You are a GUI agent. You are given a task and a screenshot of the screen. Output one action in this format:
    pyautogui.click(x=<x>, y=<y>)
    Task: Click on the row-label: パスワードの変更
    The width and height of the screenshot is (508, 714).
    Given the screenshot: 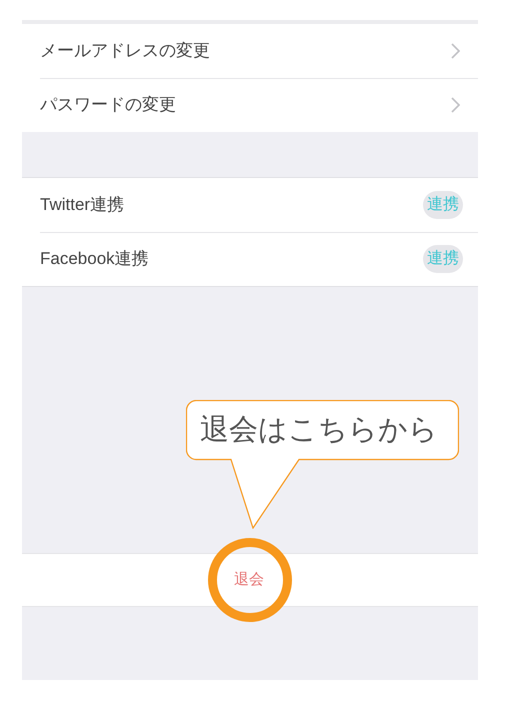 What is the action you would take?
    pyautogui.click(x=108, y=105)
    